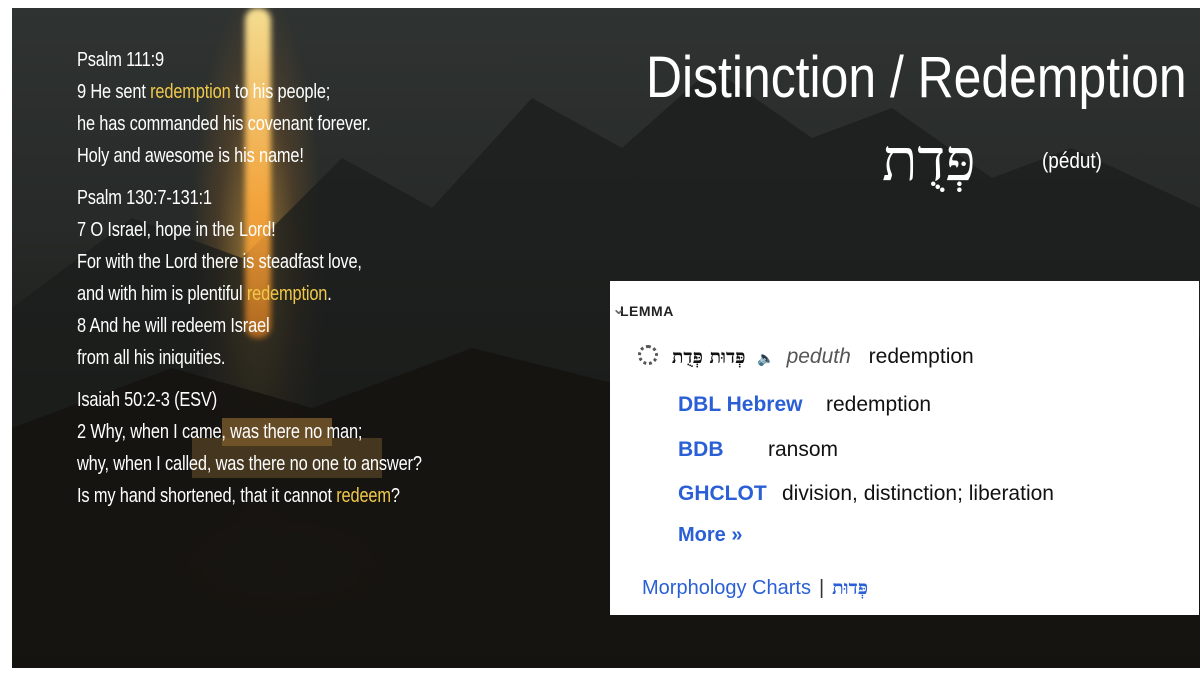 This screenshot has width=1200, height=673. What do you see at coordinates (710, 535) in the screenshot?
I see `more-link: More »` at bounding box center [710, 535].